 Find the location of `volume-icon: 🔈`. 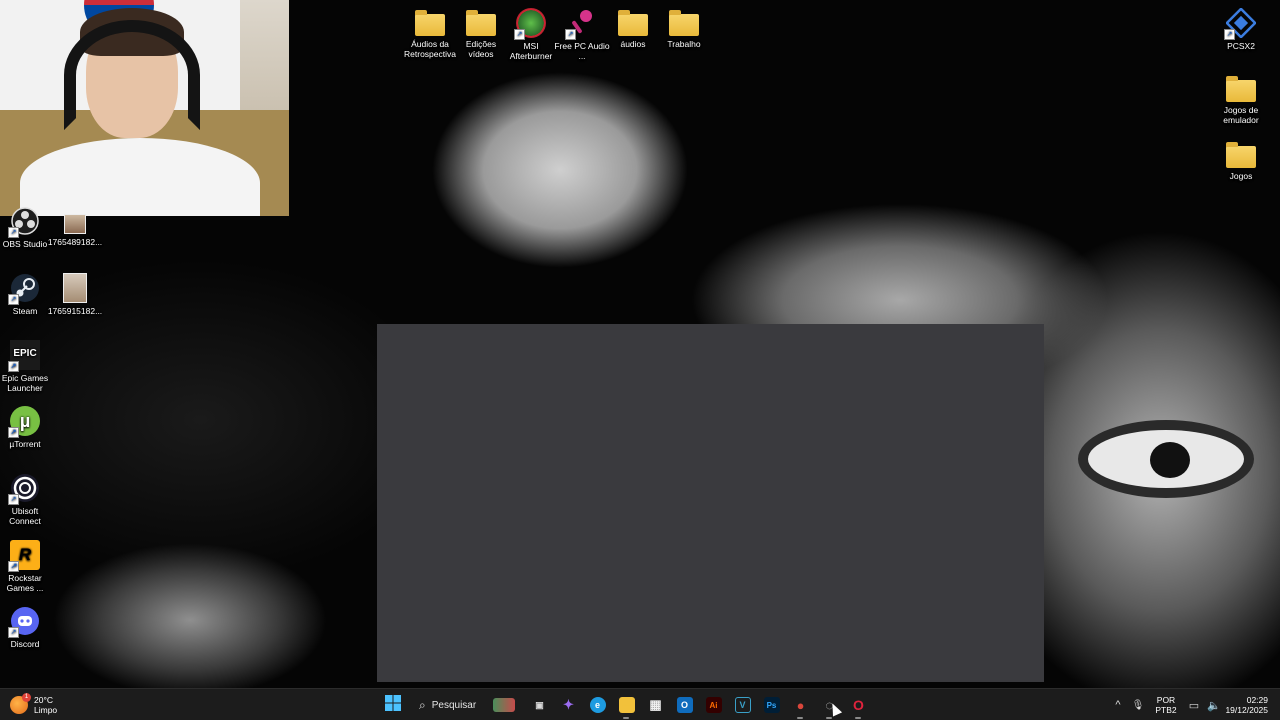

volume-icon: 🔈 is located at coordinates (1214, 705).